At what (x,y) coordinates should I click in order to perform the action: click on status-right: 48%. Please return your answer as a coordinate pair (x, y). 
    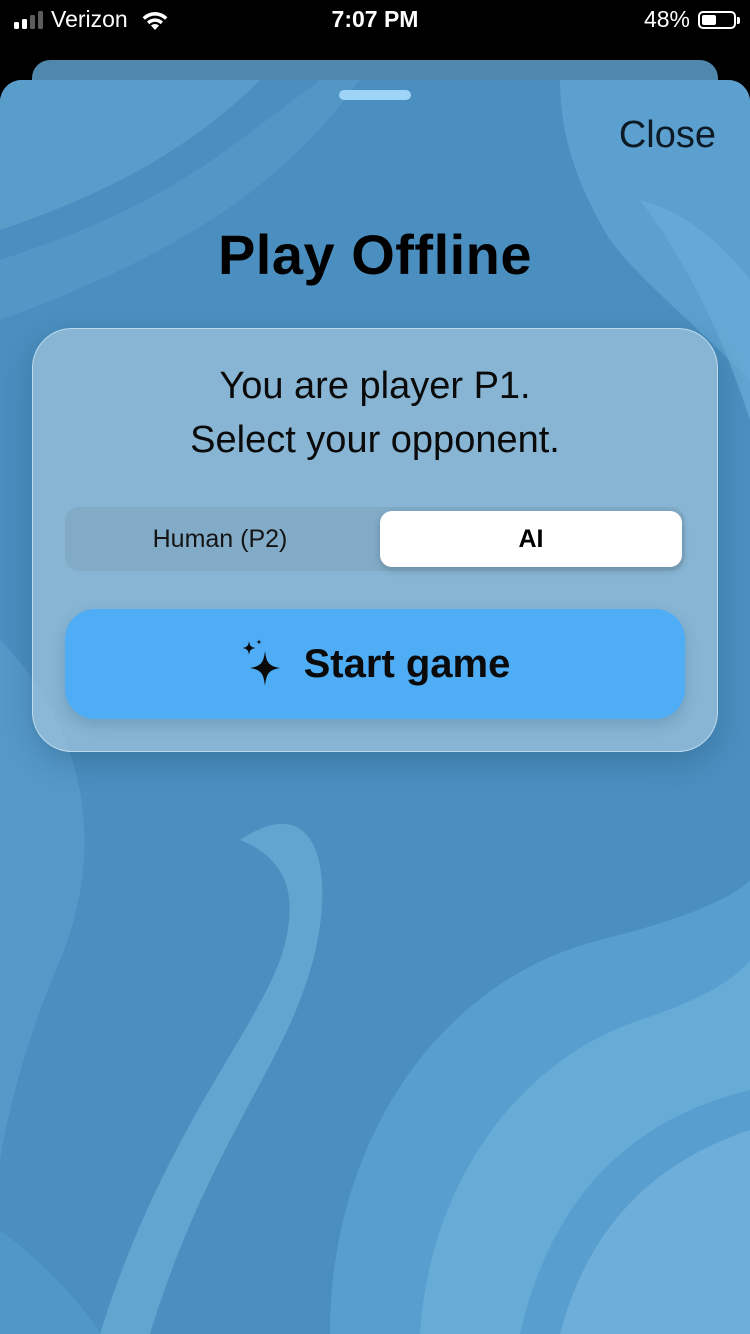
    Looking at the image, I should click on (691, 19).